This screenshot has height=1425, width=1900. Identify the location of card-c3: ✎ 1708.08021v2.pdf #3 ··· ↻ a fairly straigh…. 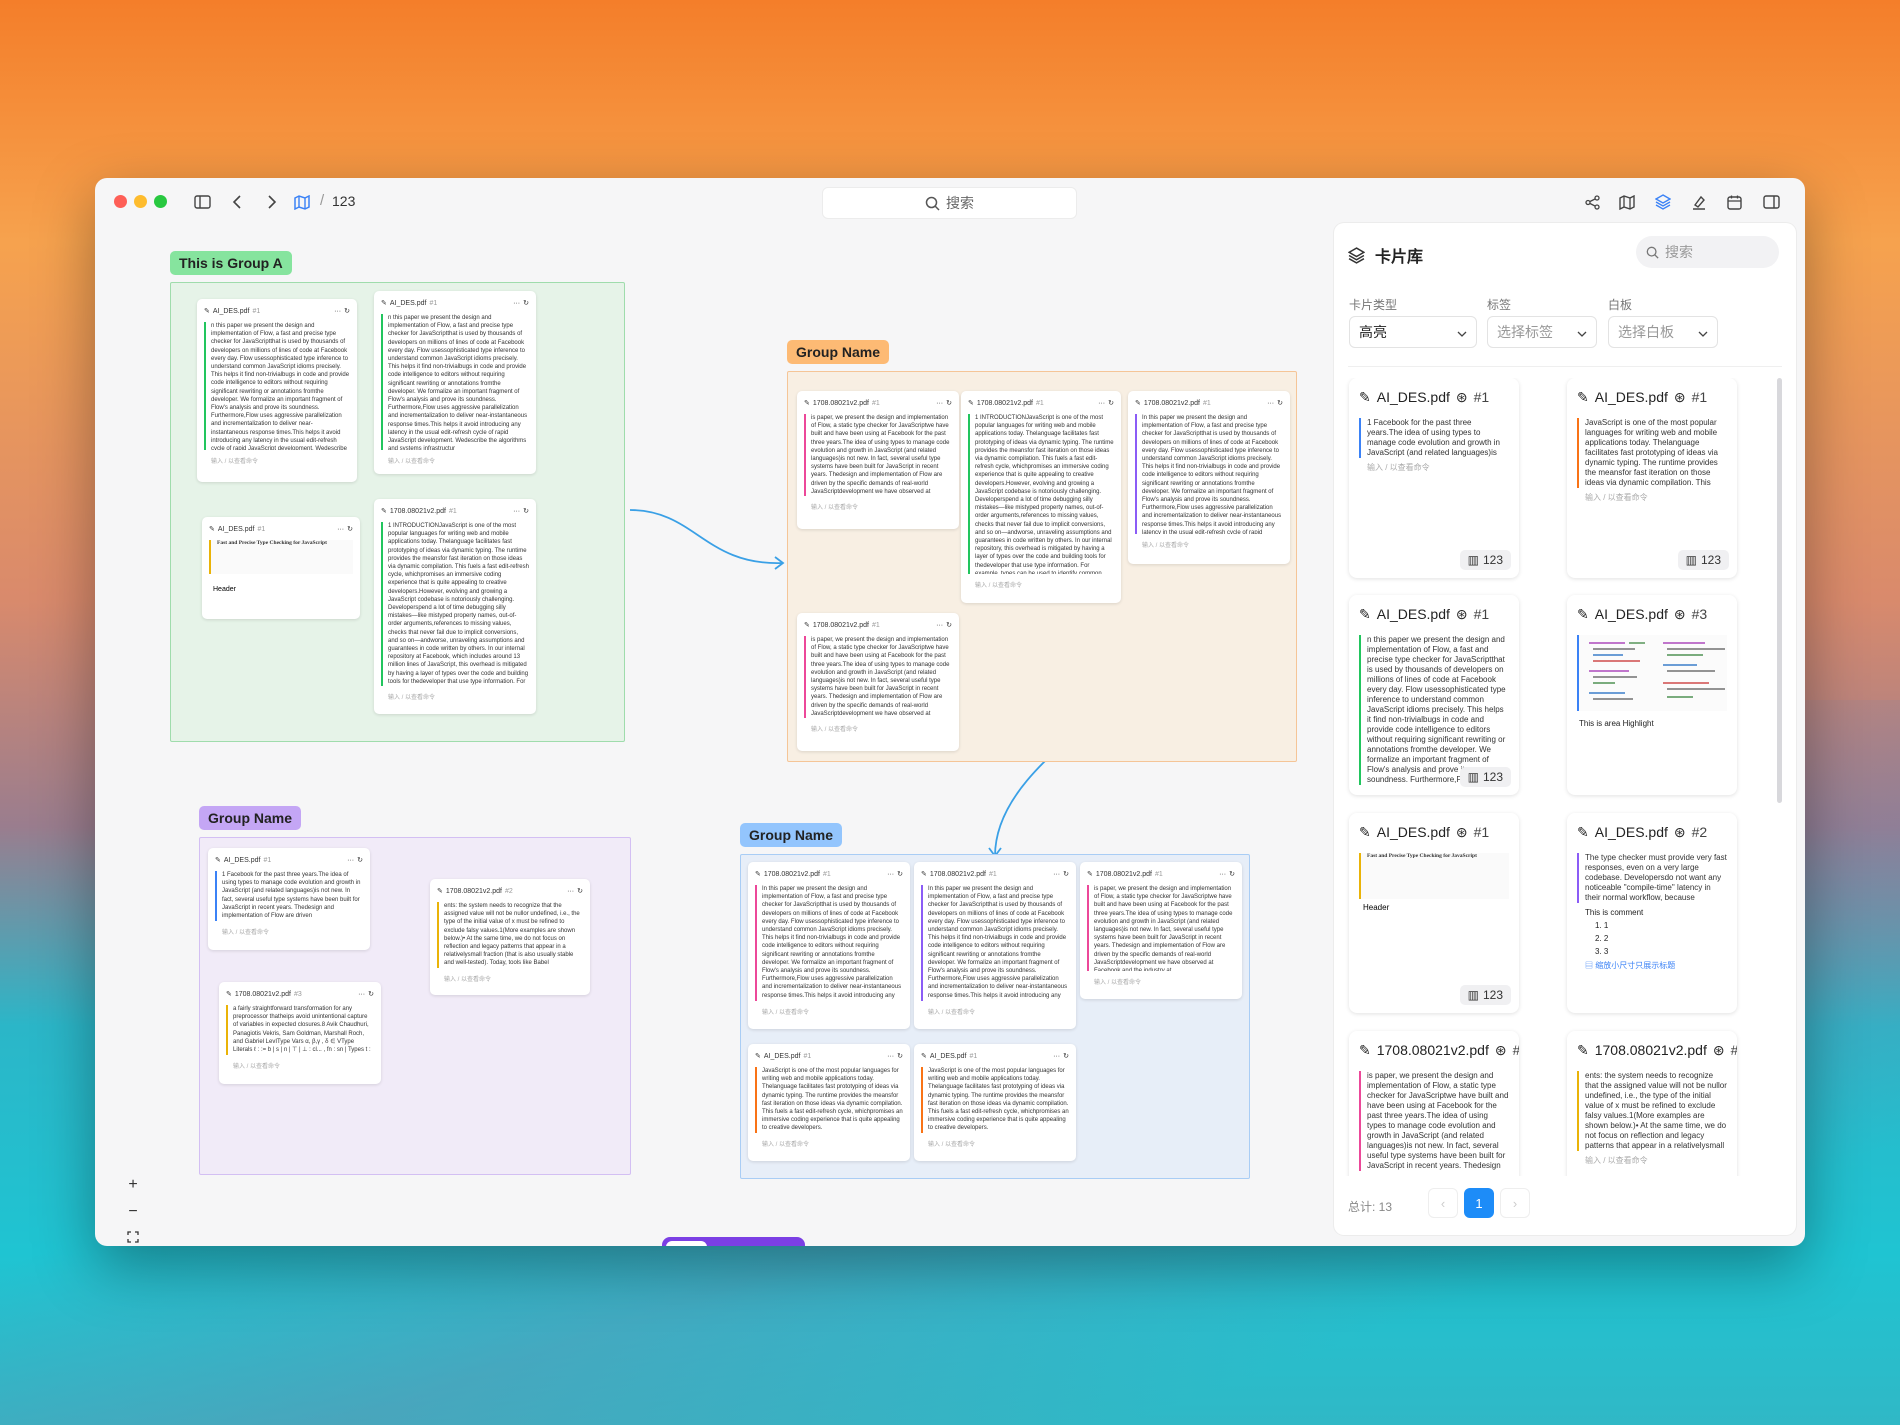
(300, 1033).